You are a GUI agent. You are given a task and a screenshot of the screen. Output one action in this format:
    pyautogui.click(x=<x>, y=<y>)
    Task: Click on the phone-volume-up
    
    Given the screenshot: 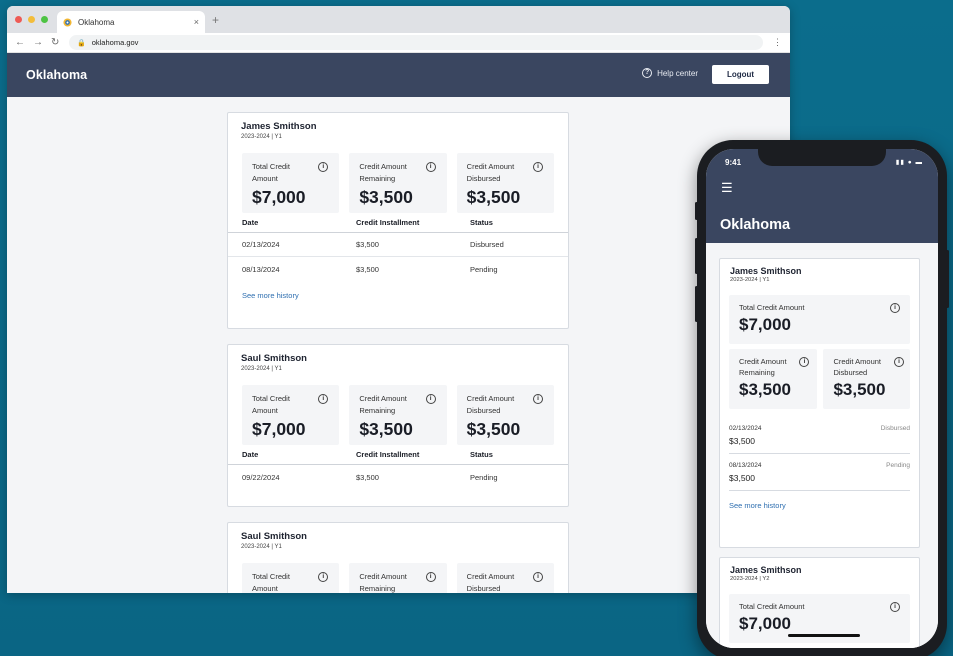 What is the action you would take?
    pyautogui.click(x=696, y=256)
    